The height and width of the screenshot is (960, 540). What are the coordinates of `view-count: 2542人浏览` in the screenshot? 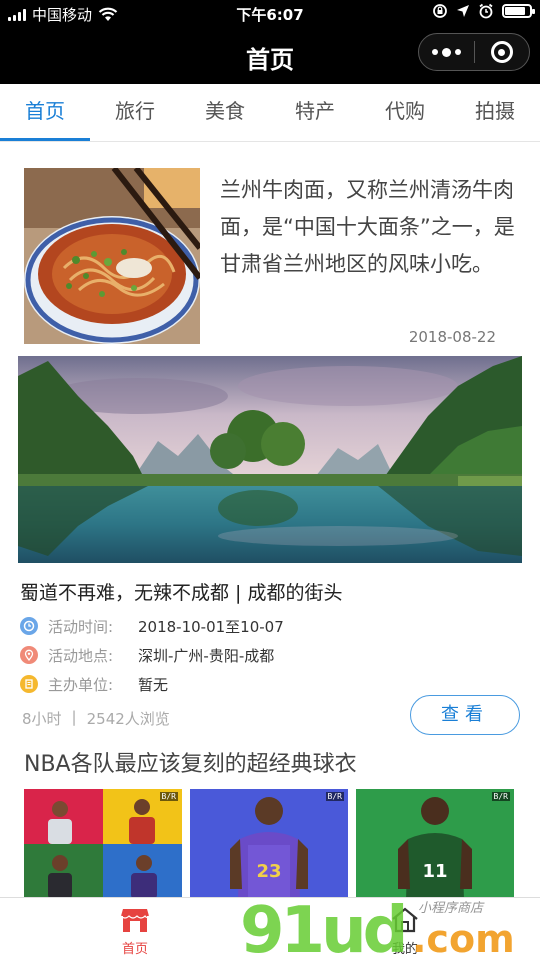 It's located at (128, 719).